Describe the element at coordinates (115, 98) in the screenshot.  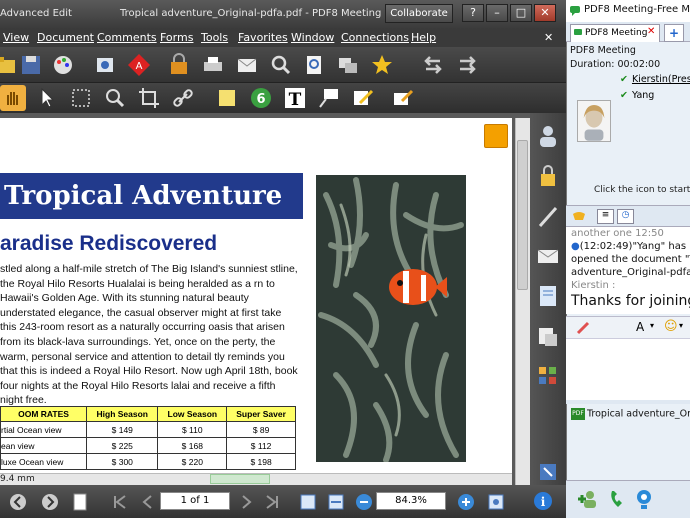
I see `zoom-tool-icon` at that location.